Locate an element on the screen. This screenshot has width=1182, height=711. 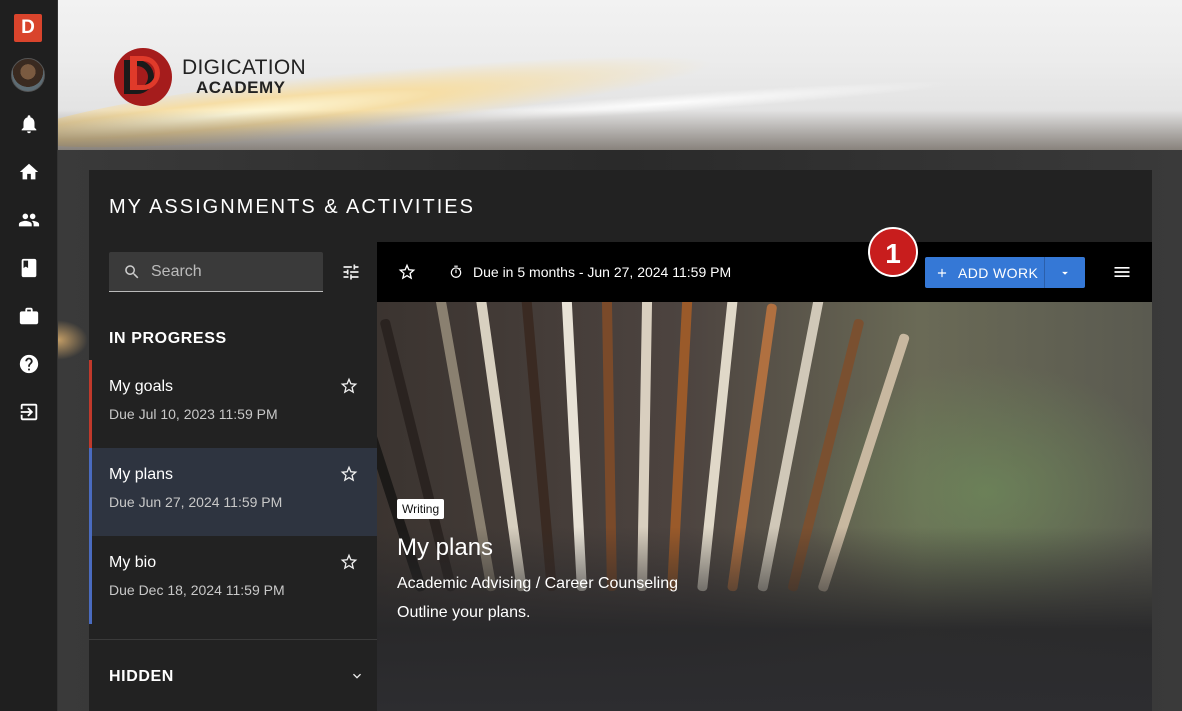
timer-icon is located at coordinates (456, 272).